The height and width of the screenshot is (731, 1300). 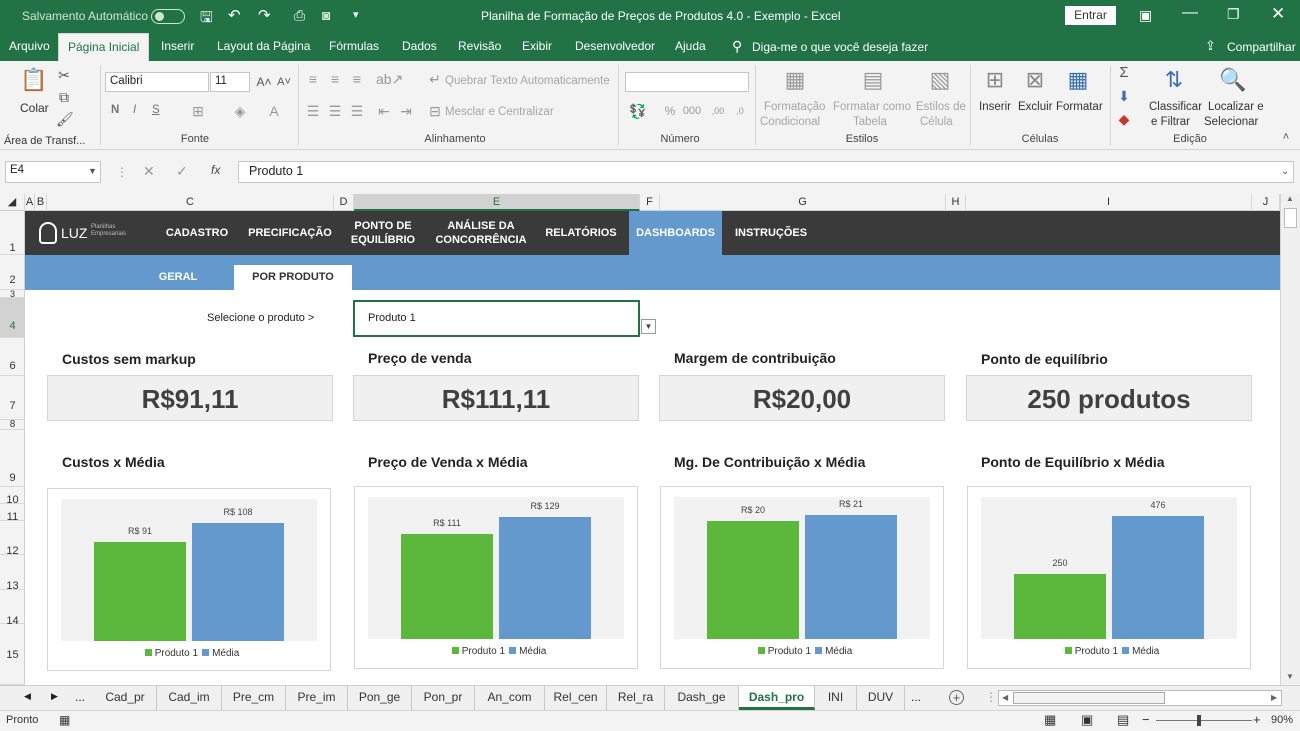 What do you see at coordinates (873, 80) in the screenshot?
I see `format-table-icon: ▤` at bounding box center [873, 80].